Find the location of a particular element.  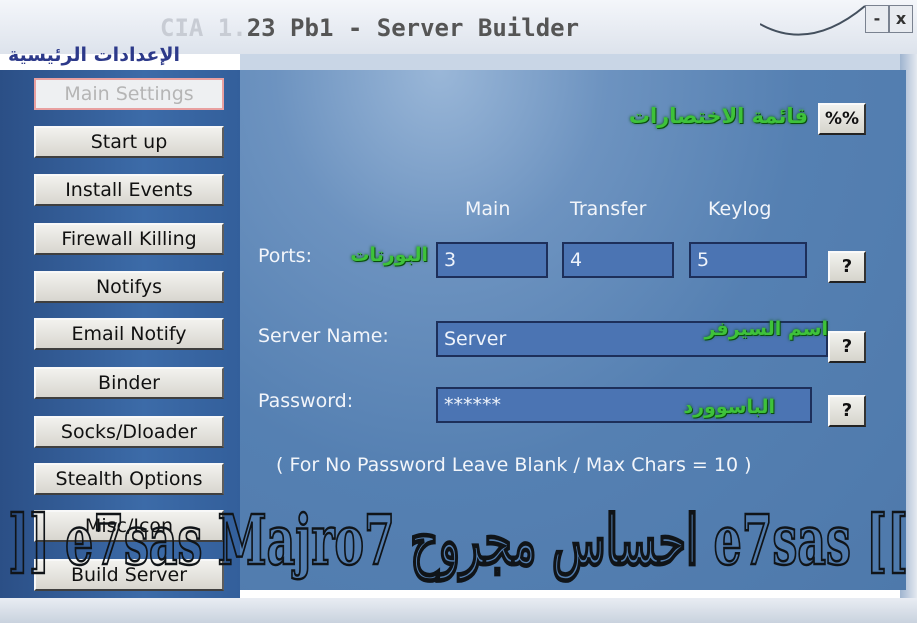

sidebar-item-notifys: Notifys is located at coordinates (129, 287).